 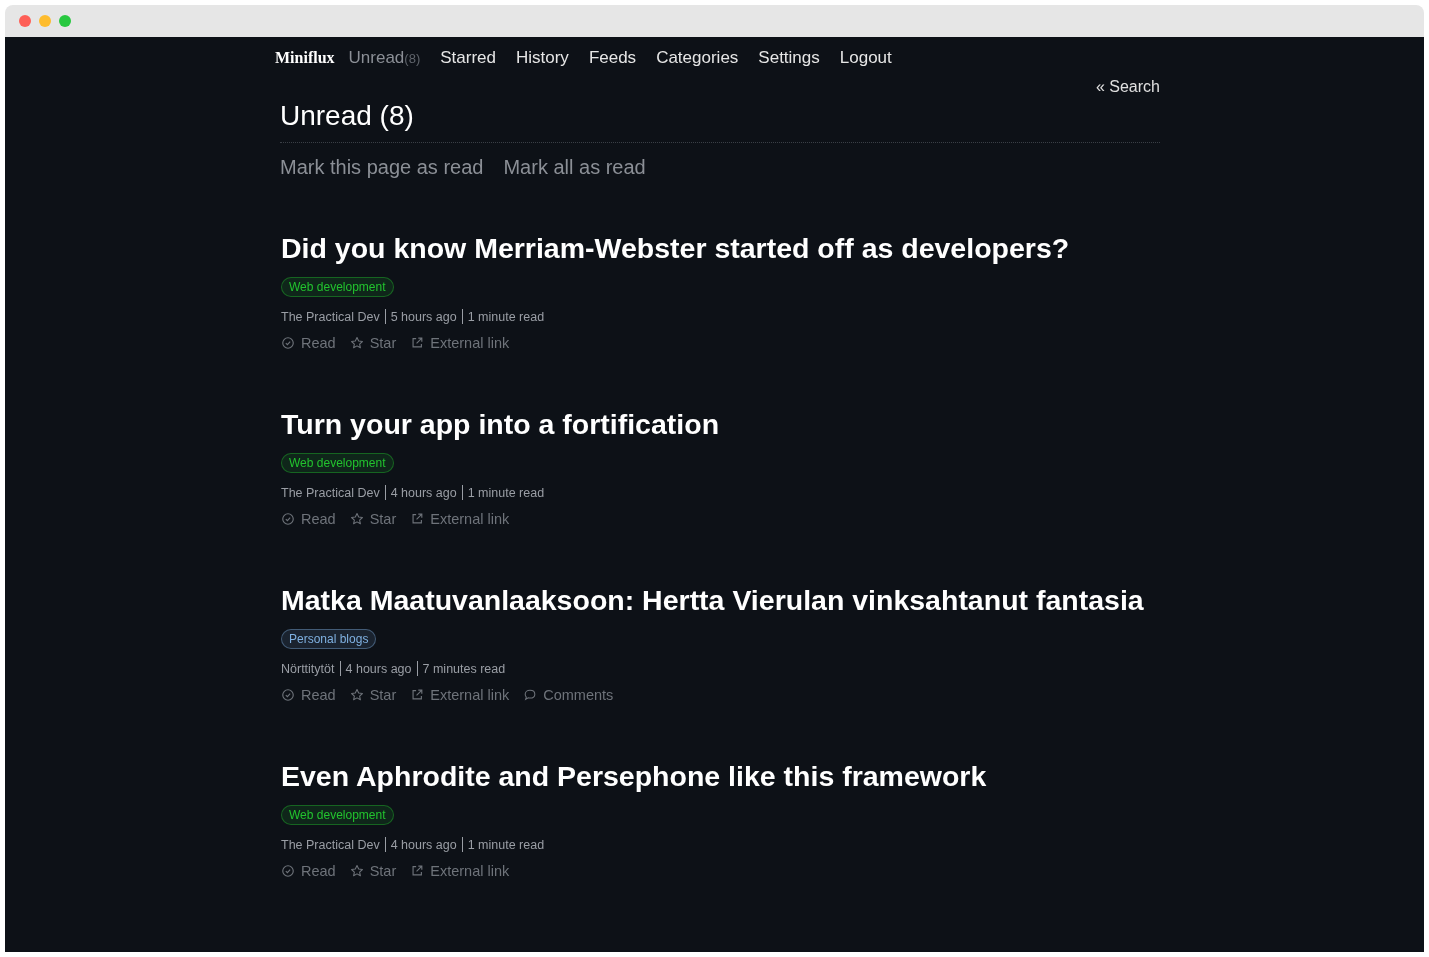 What do you see at coordinates (865, 58) in the screenshot?
I see `nav-link: Logout` at bounding box center [865, 58].